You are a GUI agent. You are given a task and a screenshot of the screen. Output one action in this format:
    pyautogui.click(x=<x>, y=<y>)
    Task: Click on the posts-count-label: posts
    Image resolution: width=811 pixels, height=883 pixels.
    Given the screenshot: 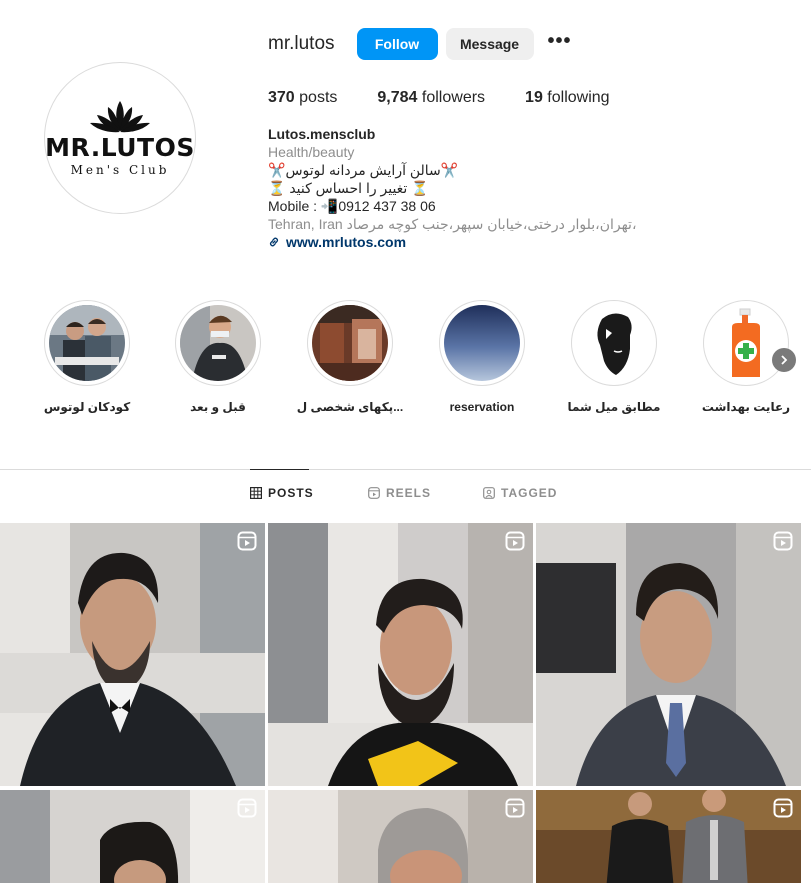 What is the action you would take?
    pyautogui.click(x=318, y=97)
    